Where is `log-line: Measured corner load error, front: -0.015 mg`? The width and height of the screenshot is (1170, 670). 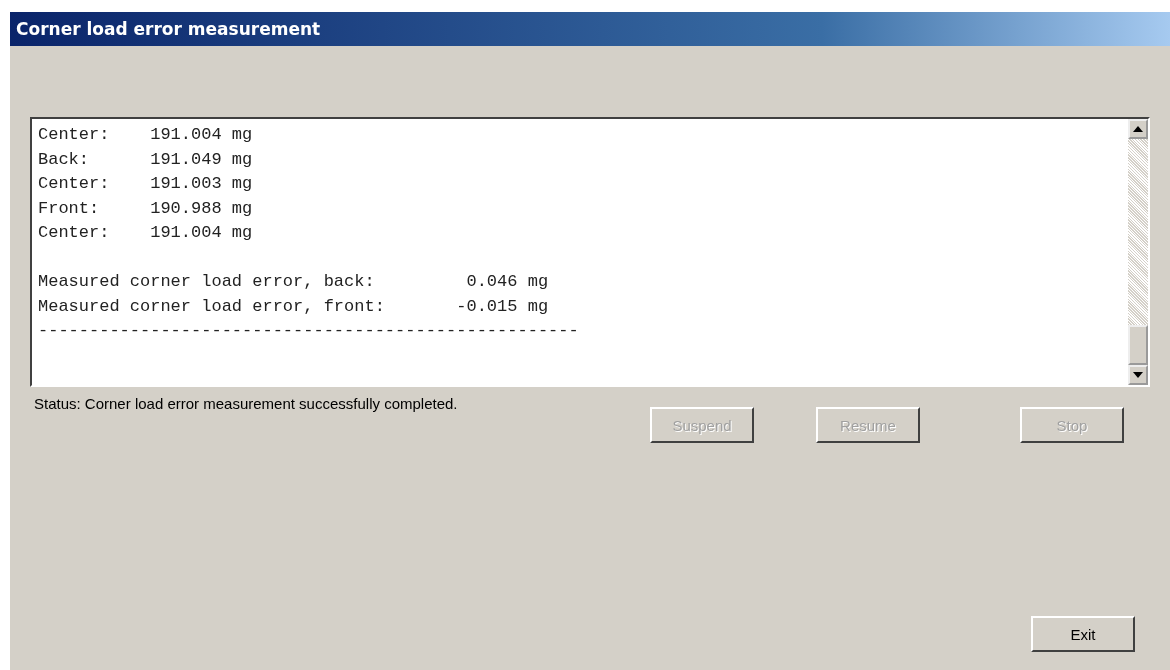 log-line: Measured corner load error, front: -0.015 mg is located at coordinates (294, 306).